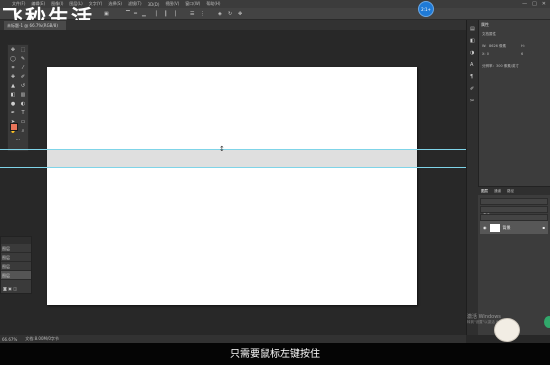  Describe the element at coordinates (16, 240) in the screenshot. I see `mini-panel-header` at that location.